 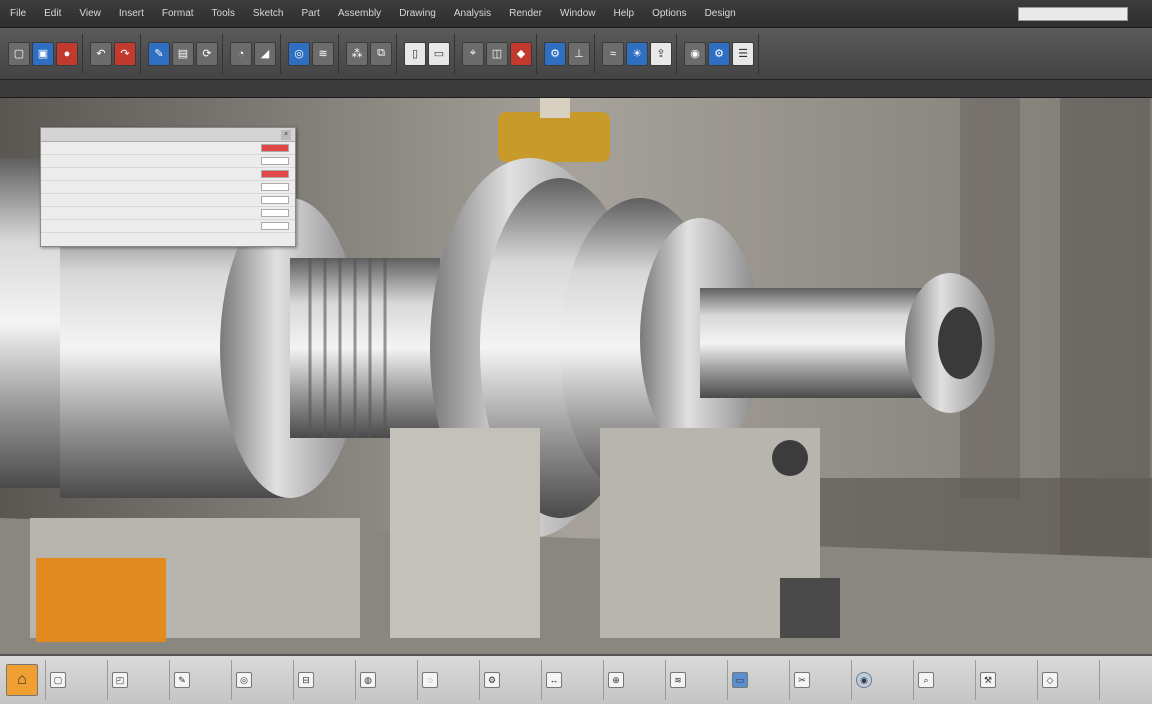 I want to click on mirror-icon: ⧉, so click(x=381, y=53).